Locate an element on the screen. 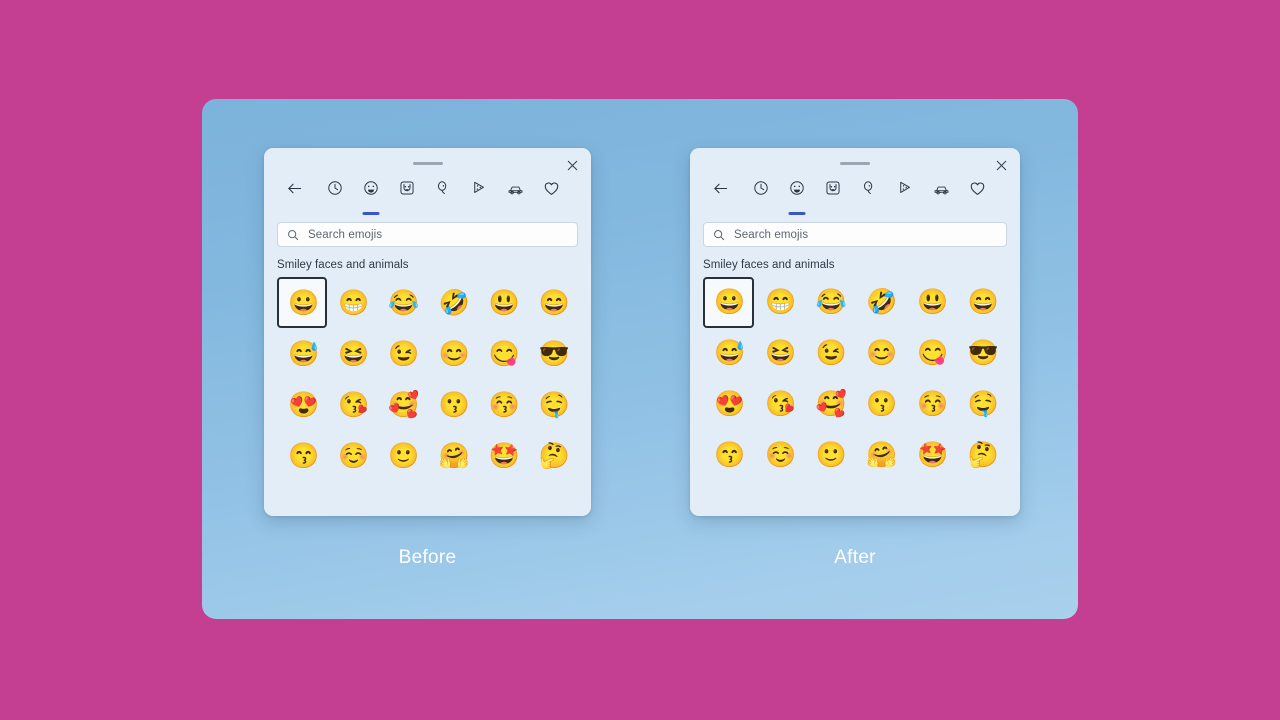  tabstrip is located at coordinates (855, 196).